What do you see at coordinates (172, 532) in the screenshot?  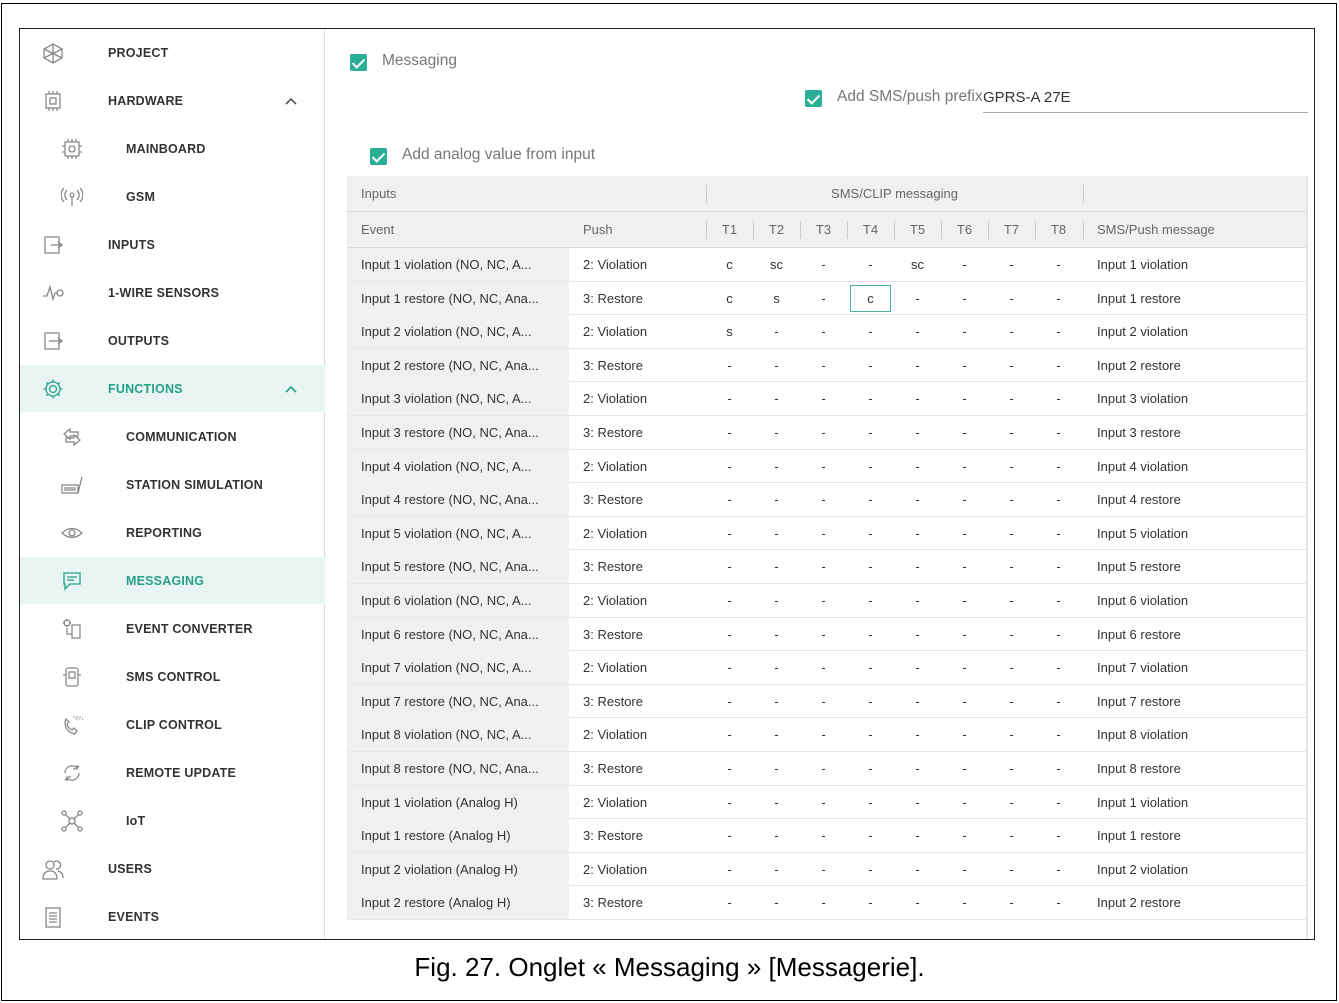 I see `sidebar-item-reporting: REPORTING` at bounding box center [172, 532].